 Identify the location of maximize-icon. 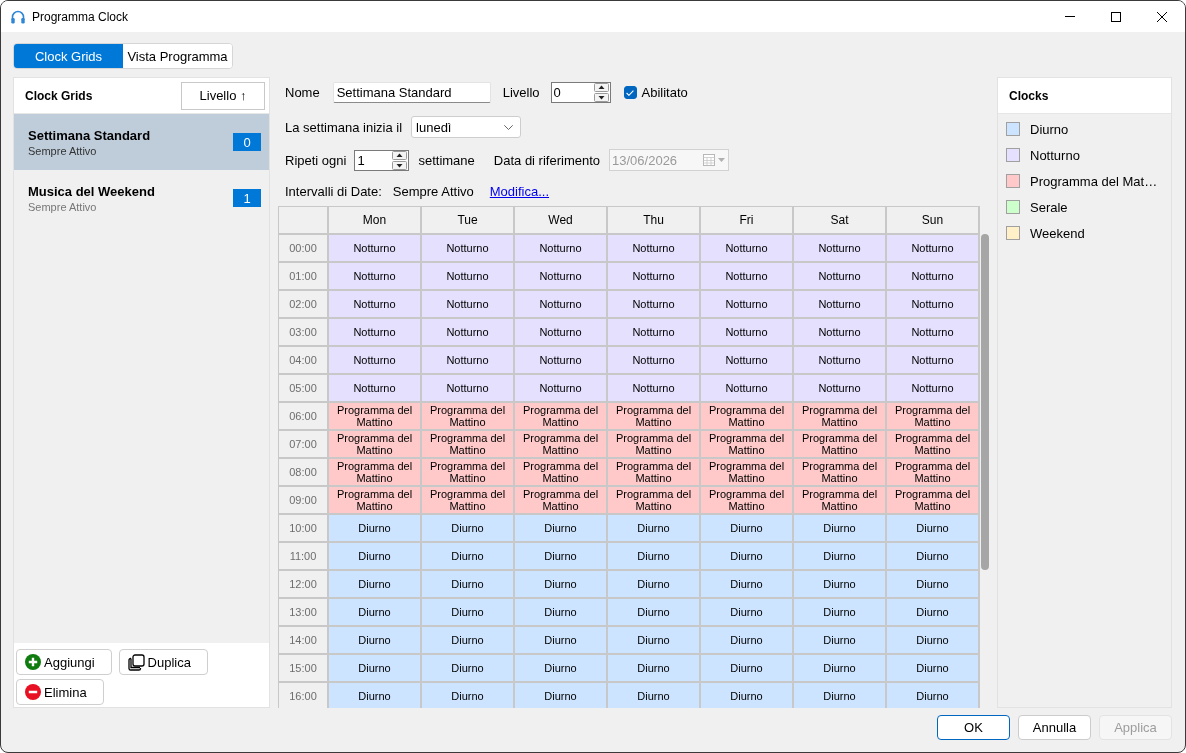
(1116, 16).